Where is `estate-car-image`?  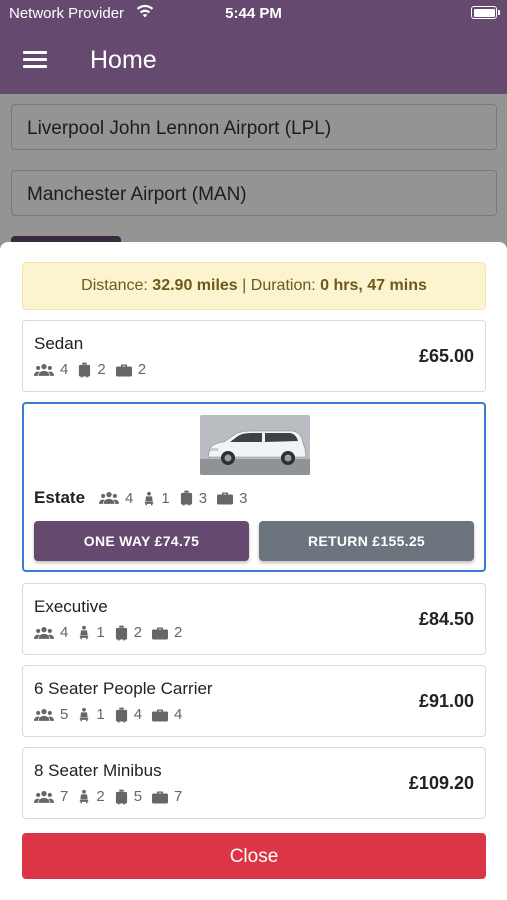
estate-car-image is located at coordinates (255, 445).